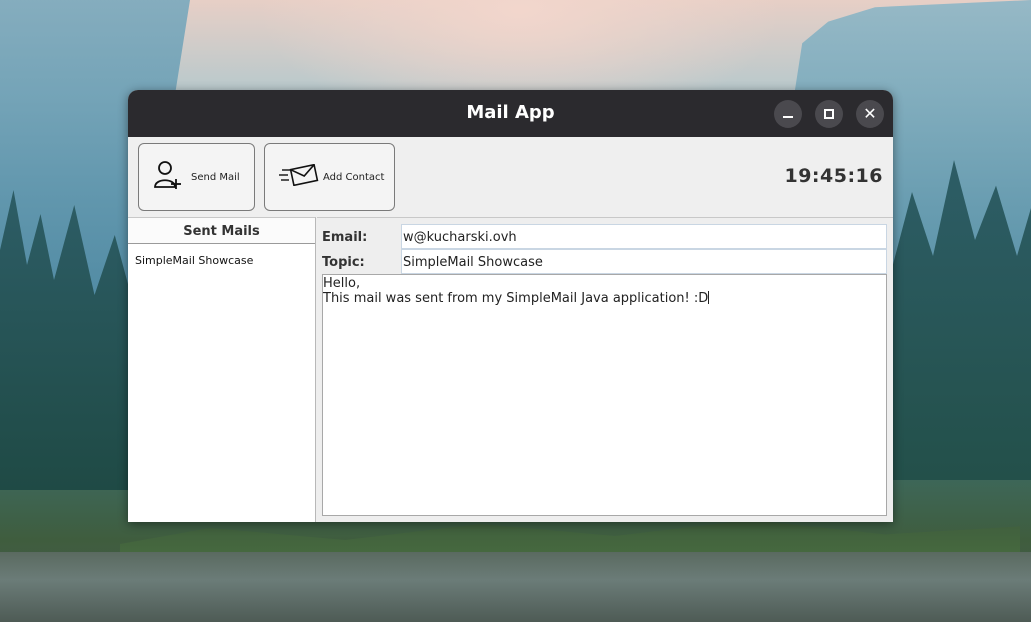  Describe the element at coordinates (510, 113) in the screenshot. I see `title-bar: Mail App ✕` at that location.